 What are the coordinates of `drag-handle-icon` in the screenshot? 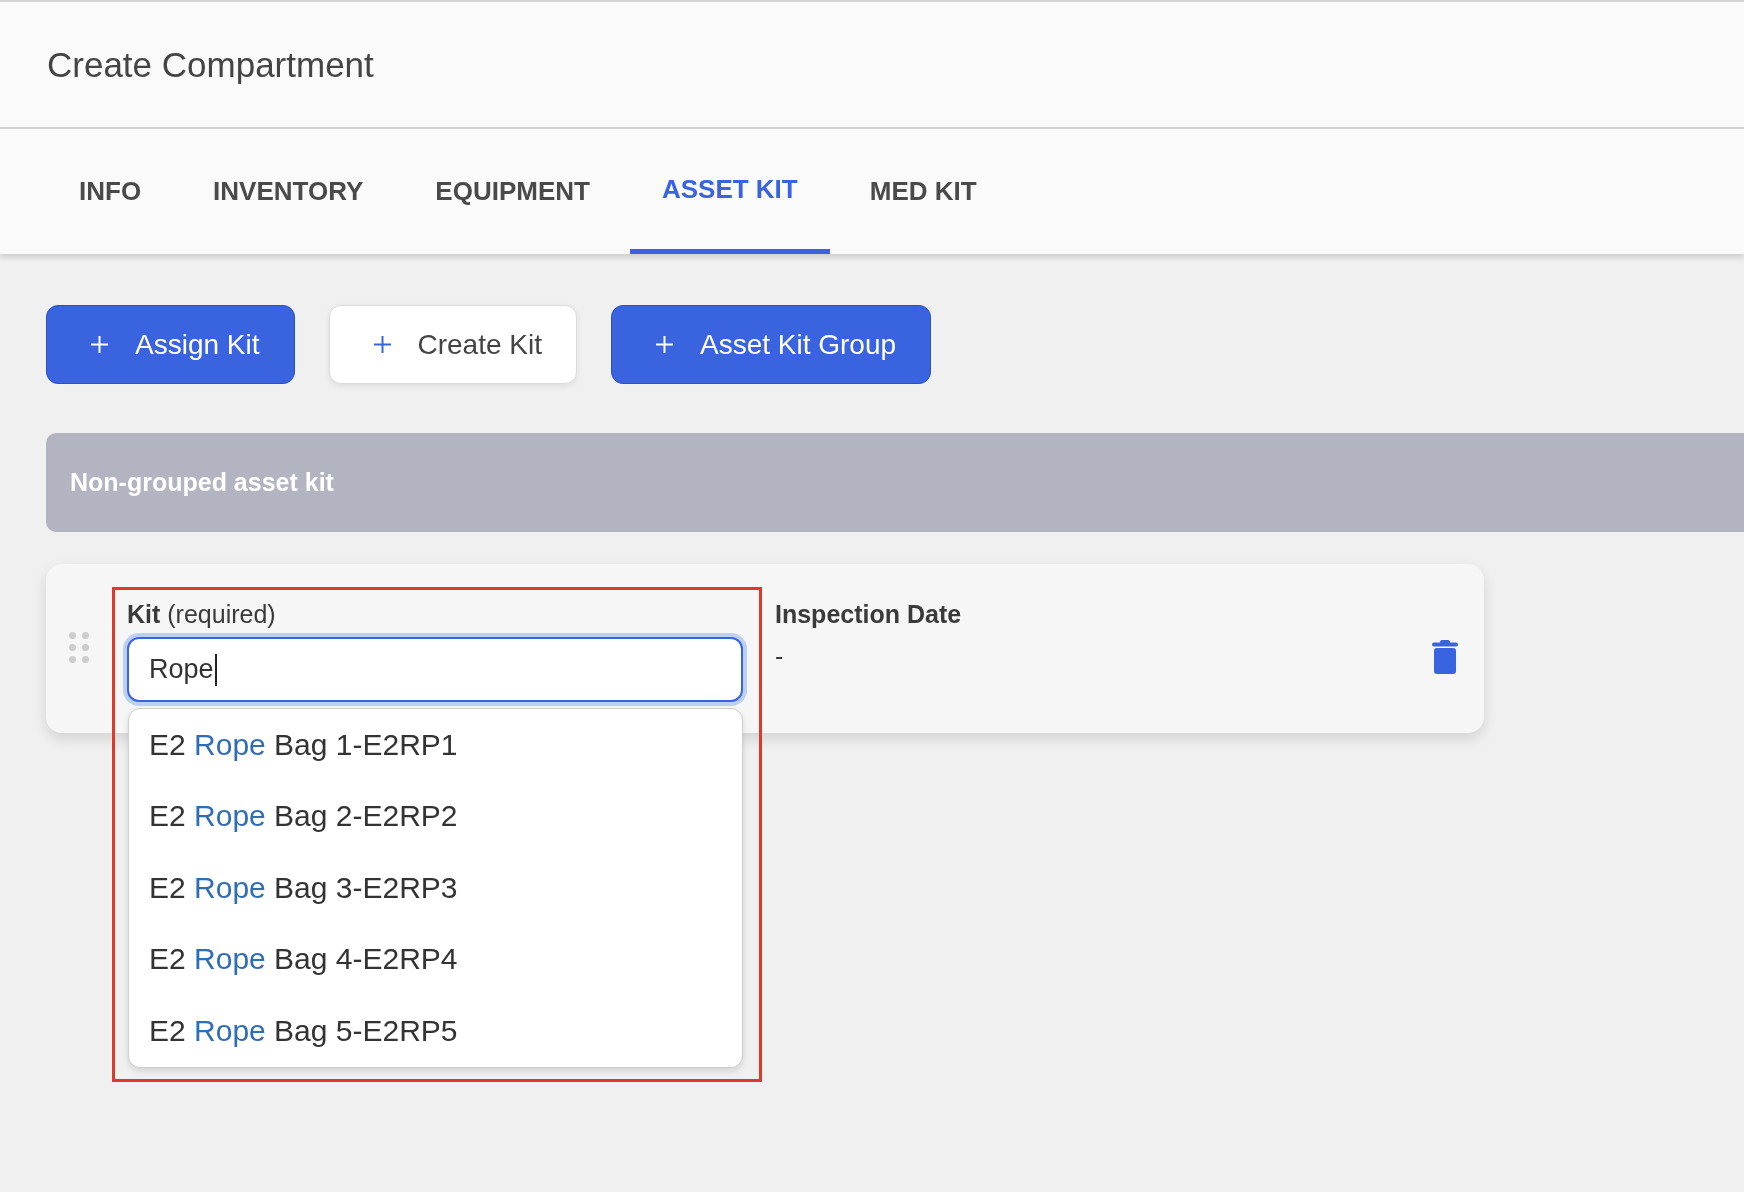 It's located at (79, 647).